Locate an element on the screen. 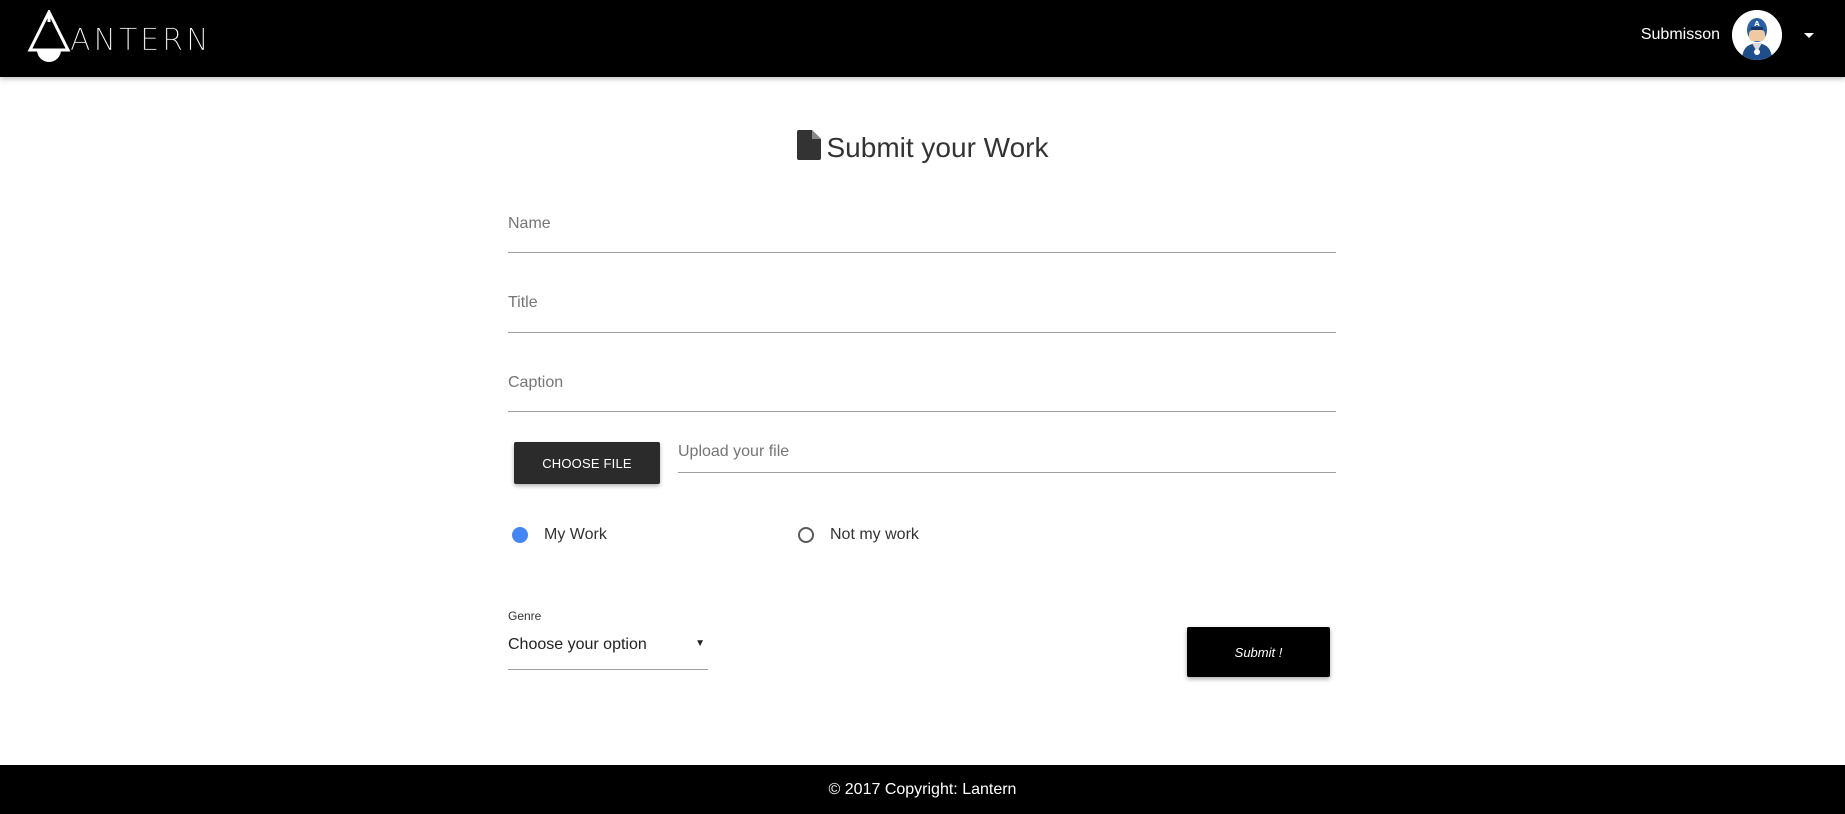 This screenshot has width=1845, height=814. caption-label: Caption is located at coordinates (536, 382).